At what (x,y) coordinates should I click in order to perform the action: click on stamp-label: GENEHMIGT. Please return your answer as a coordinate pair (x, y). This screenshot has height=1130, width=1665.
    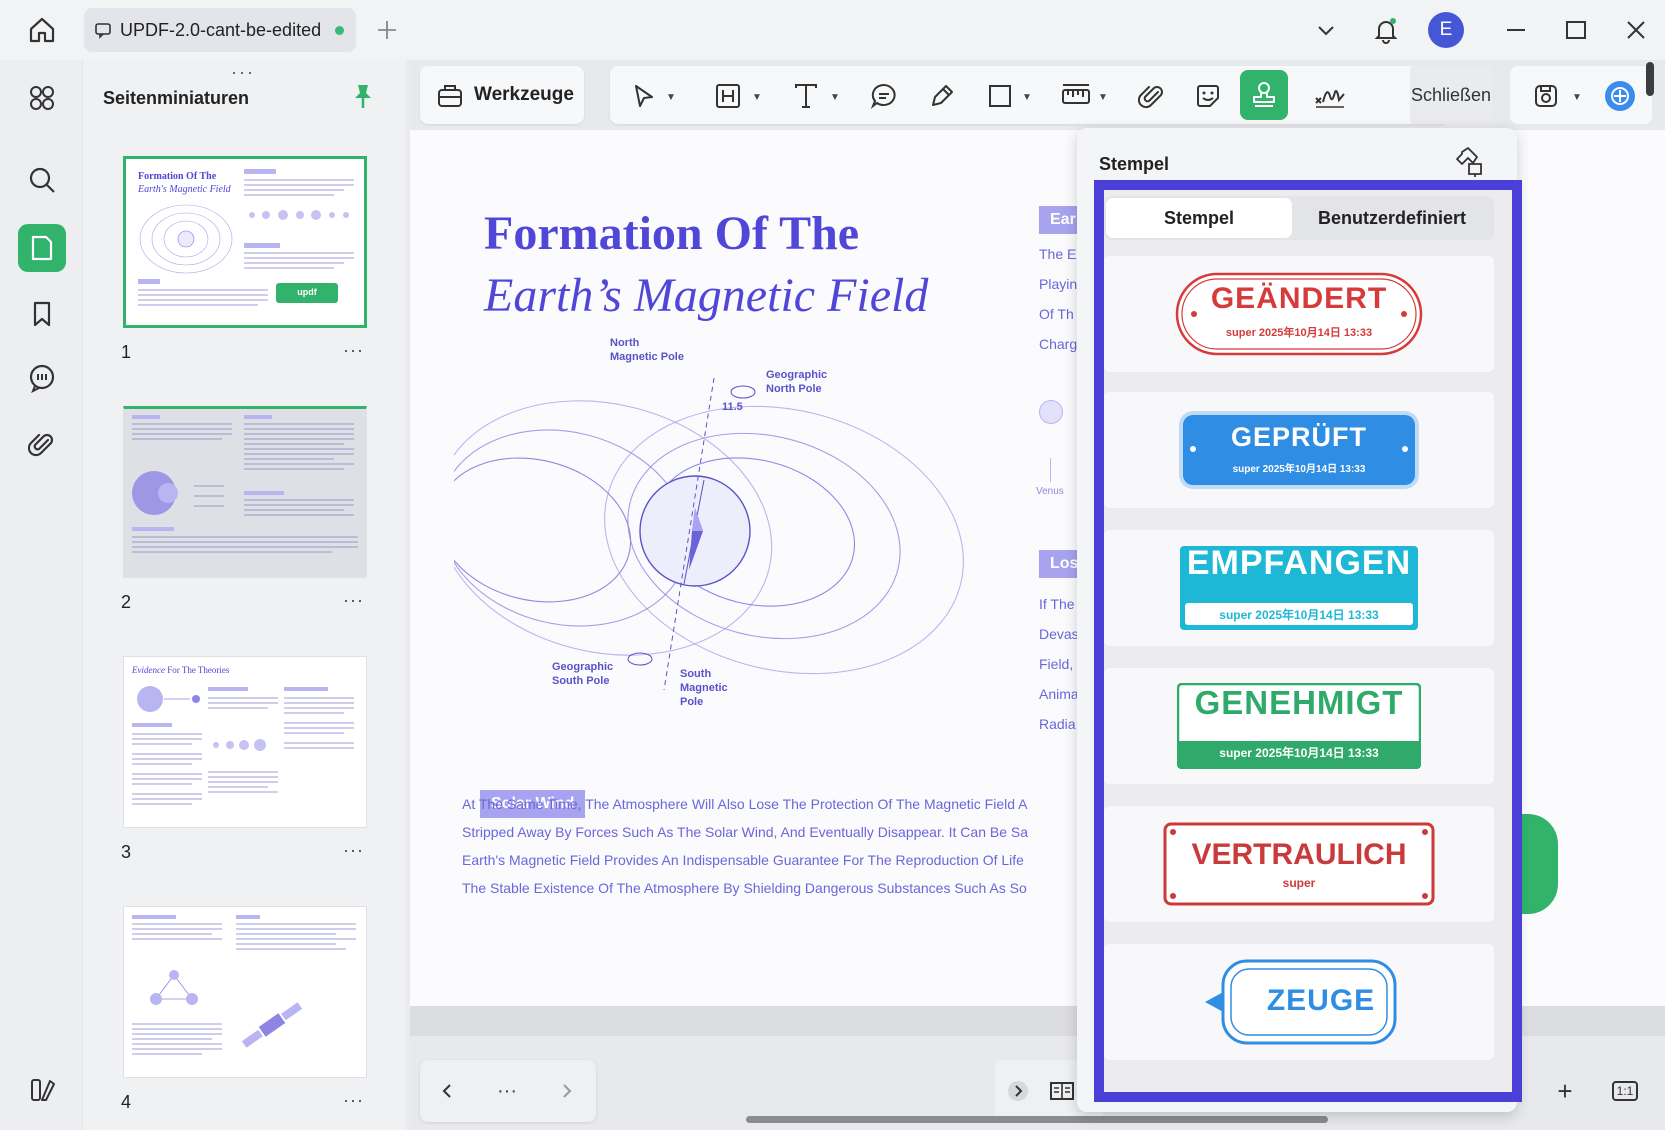
    Looking at the image, I should click on (1299, 702).